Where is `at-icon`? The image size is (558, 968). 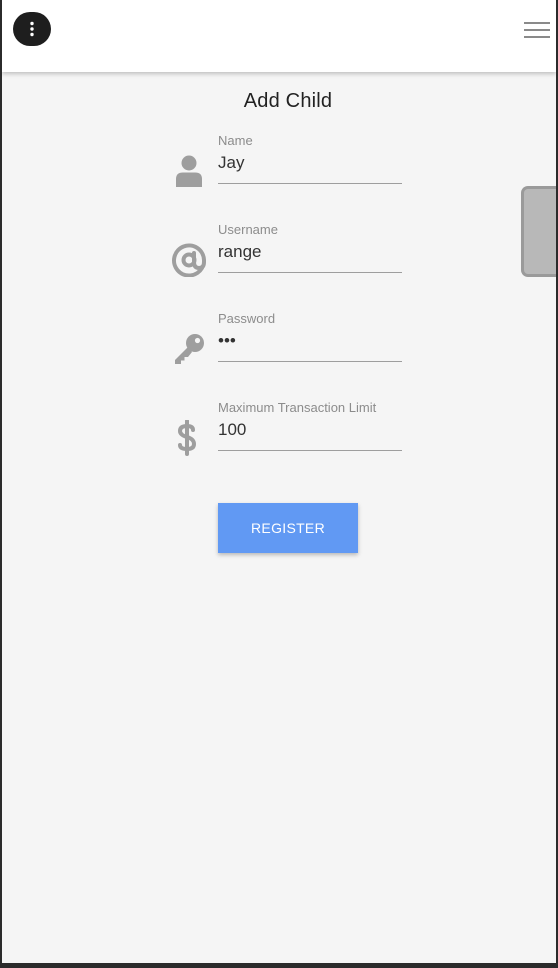 at-icon is located at coordinates (189, 260).